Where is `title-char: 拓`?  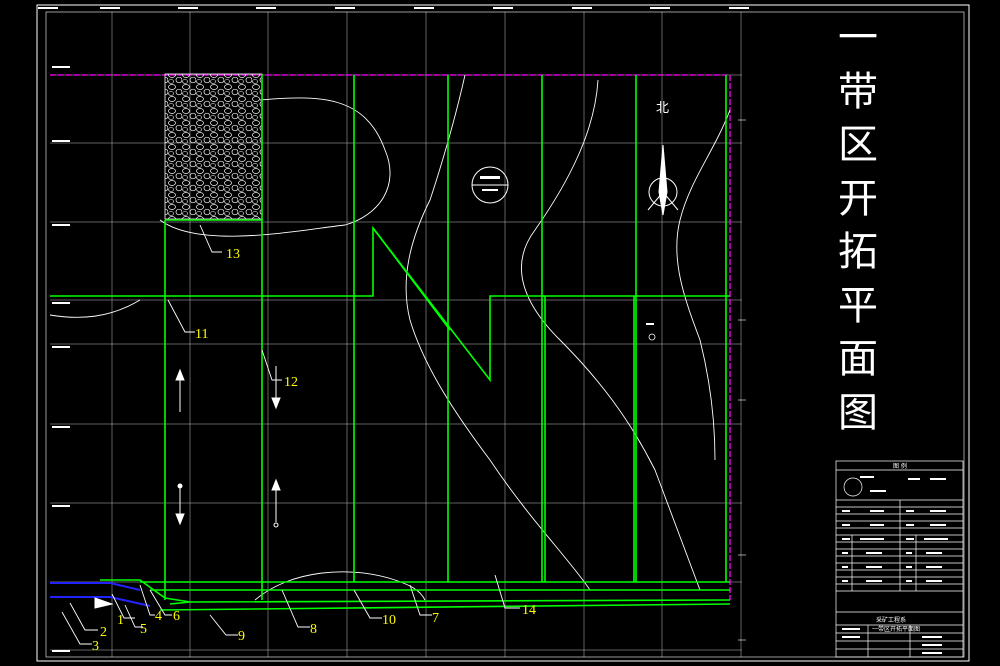 title-char: 拓 is located at coordinates (858, 252).